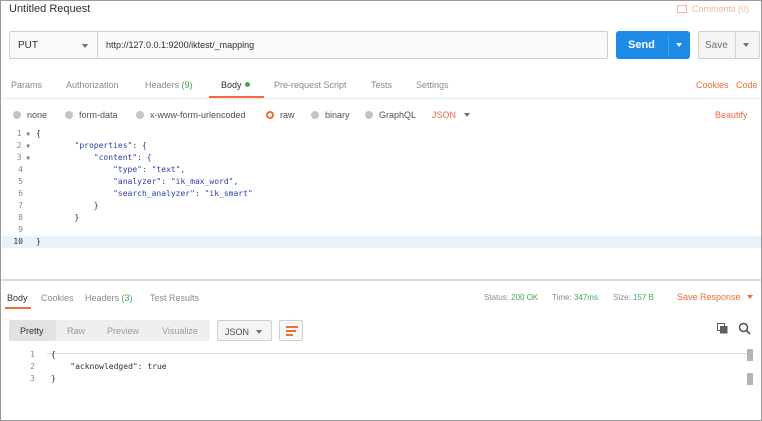 Image resolution: width=762 pixels, height=421 pixels. Describe the element at coordinates (398, 115) in the screenshot. I see `radio-label: GraphQL` at that location.